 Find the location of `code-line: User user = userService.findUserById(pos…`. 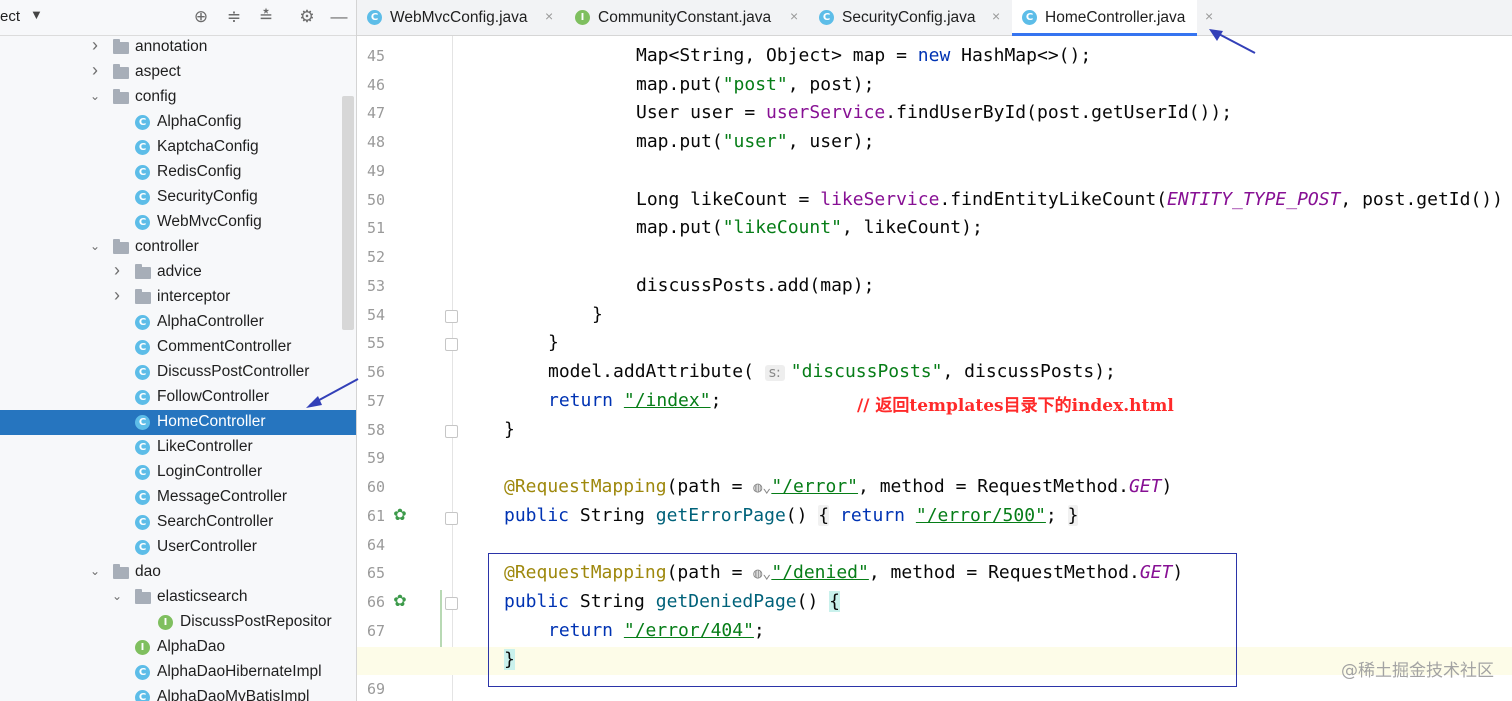

code-line: User user = userService.findUserById(pos… is located at coordinates (934, 112).